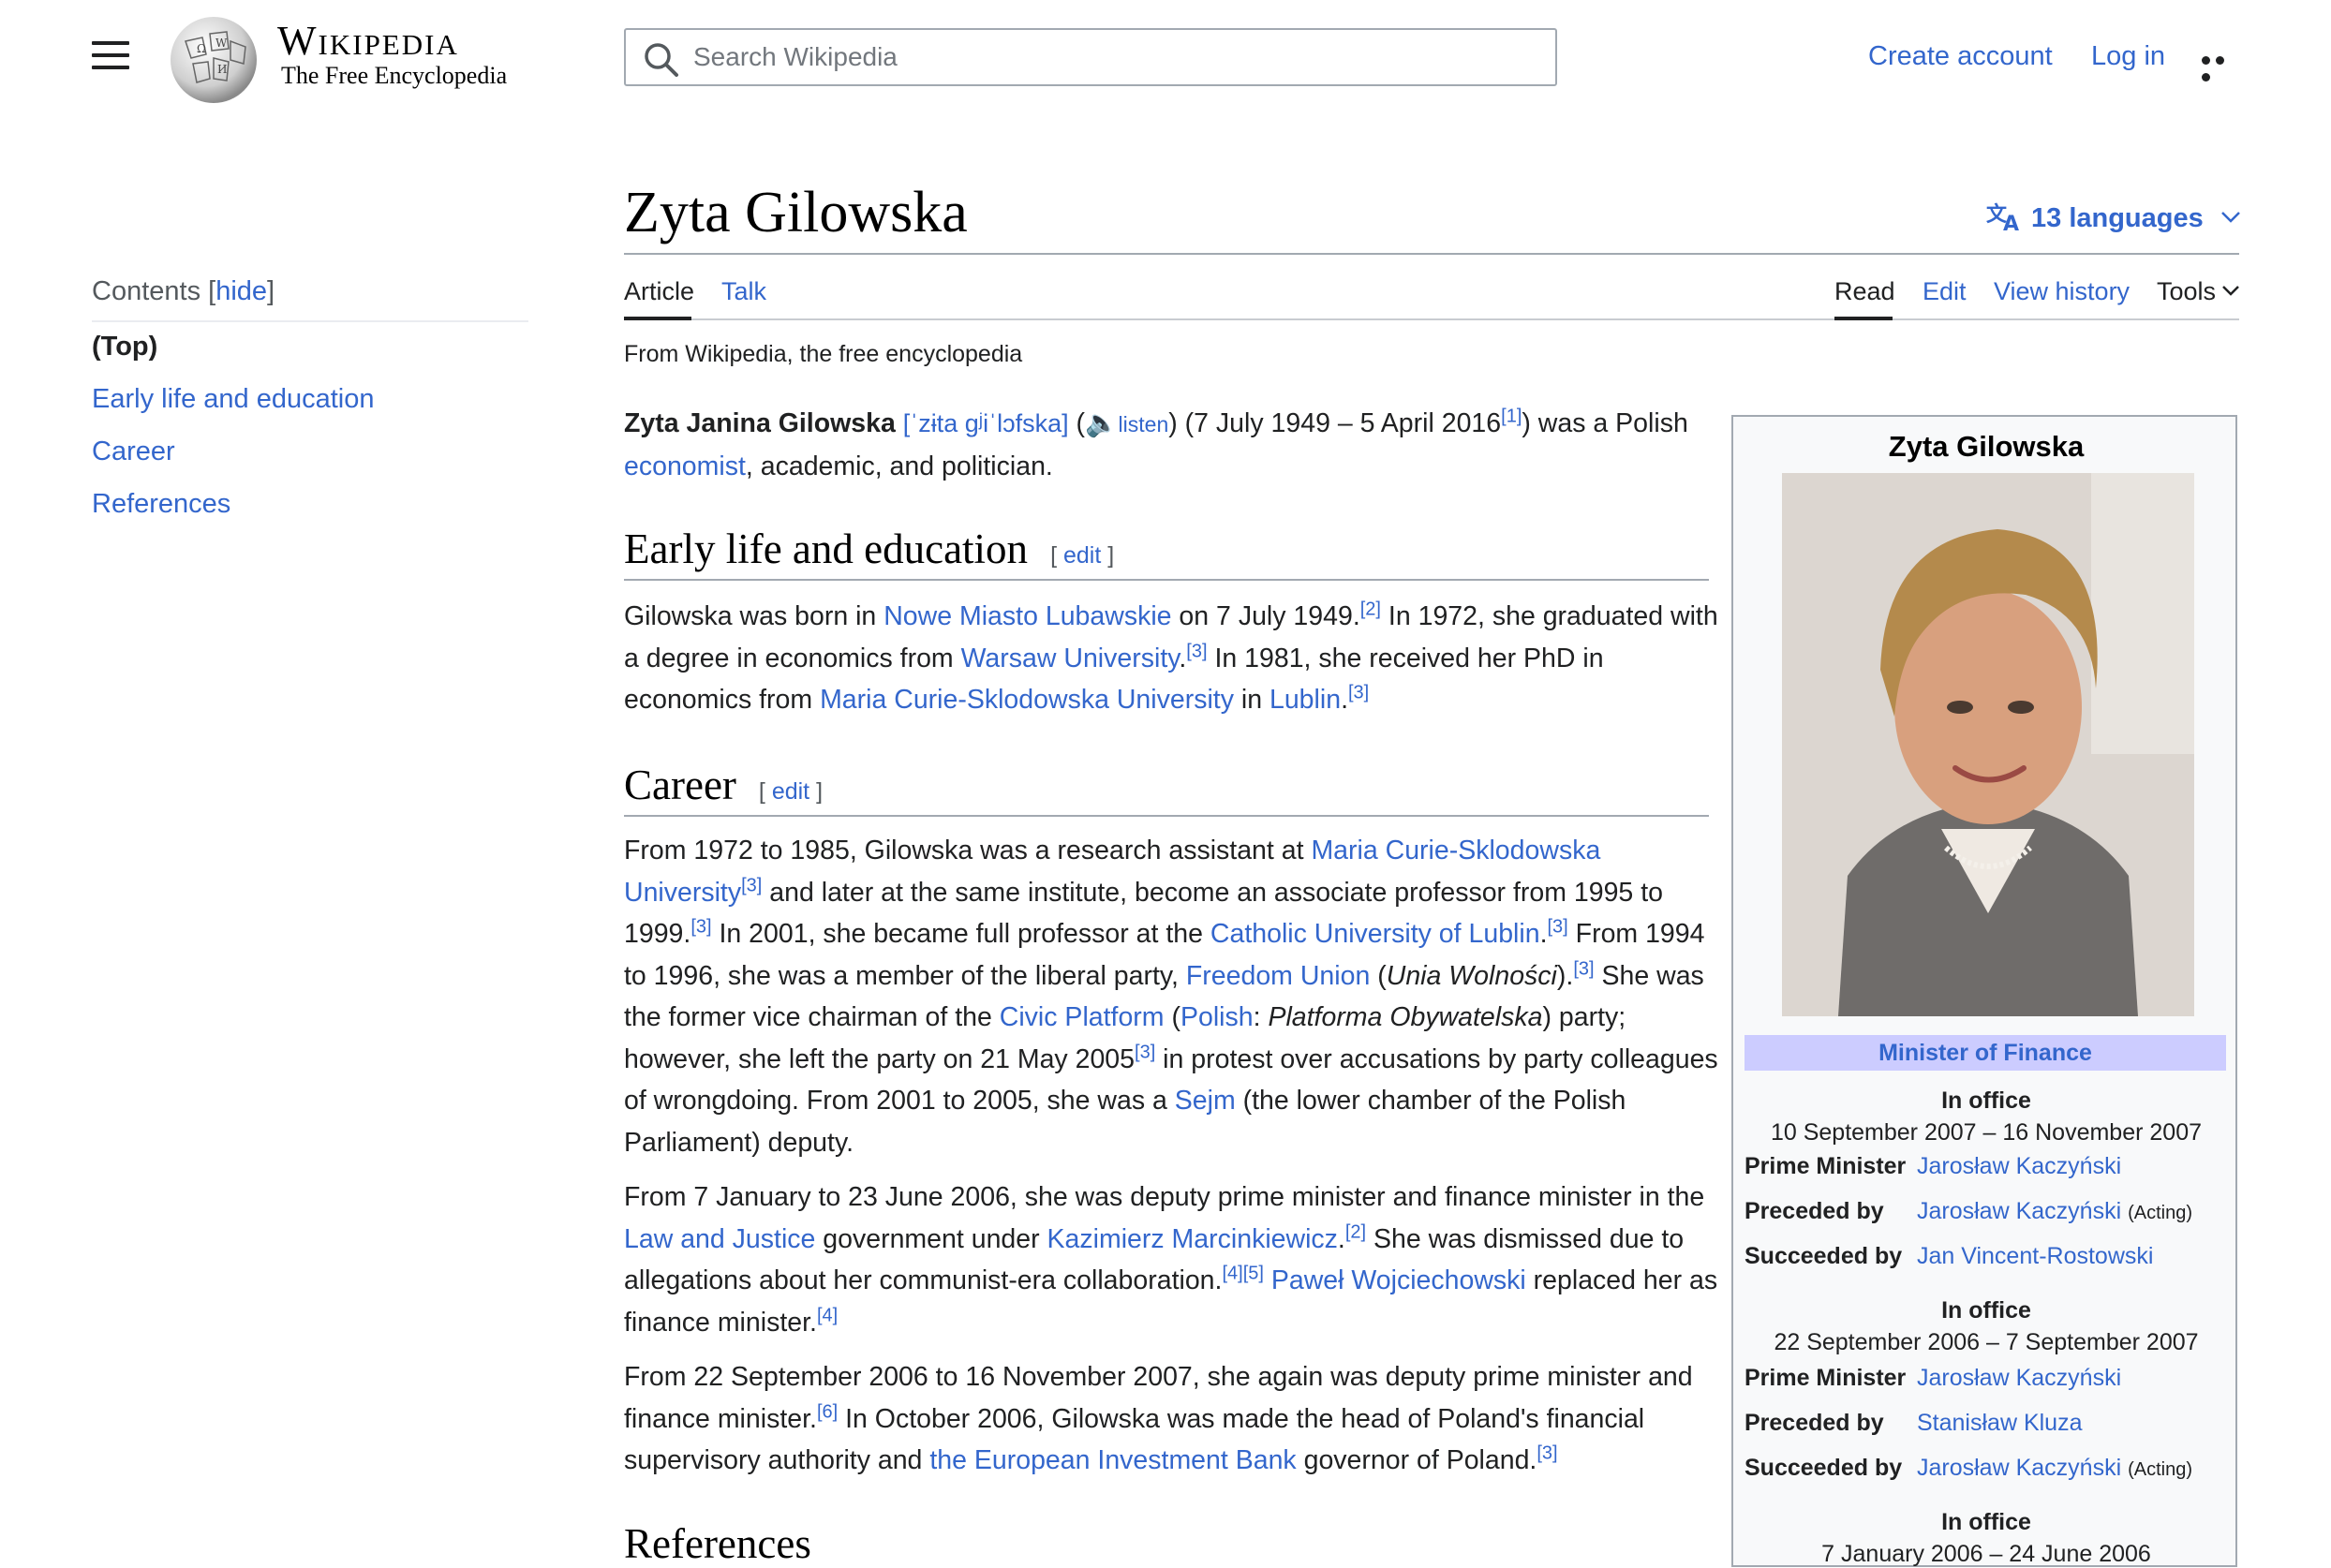 The width and height of the screenshot is (2331, 1568). Describe the element at coordinates (368, 41) in the screenshot. I see `wikipedia-wordmark: Wikipedia` at that location.